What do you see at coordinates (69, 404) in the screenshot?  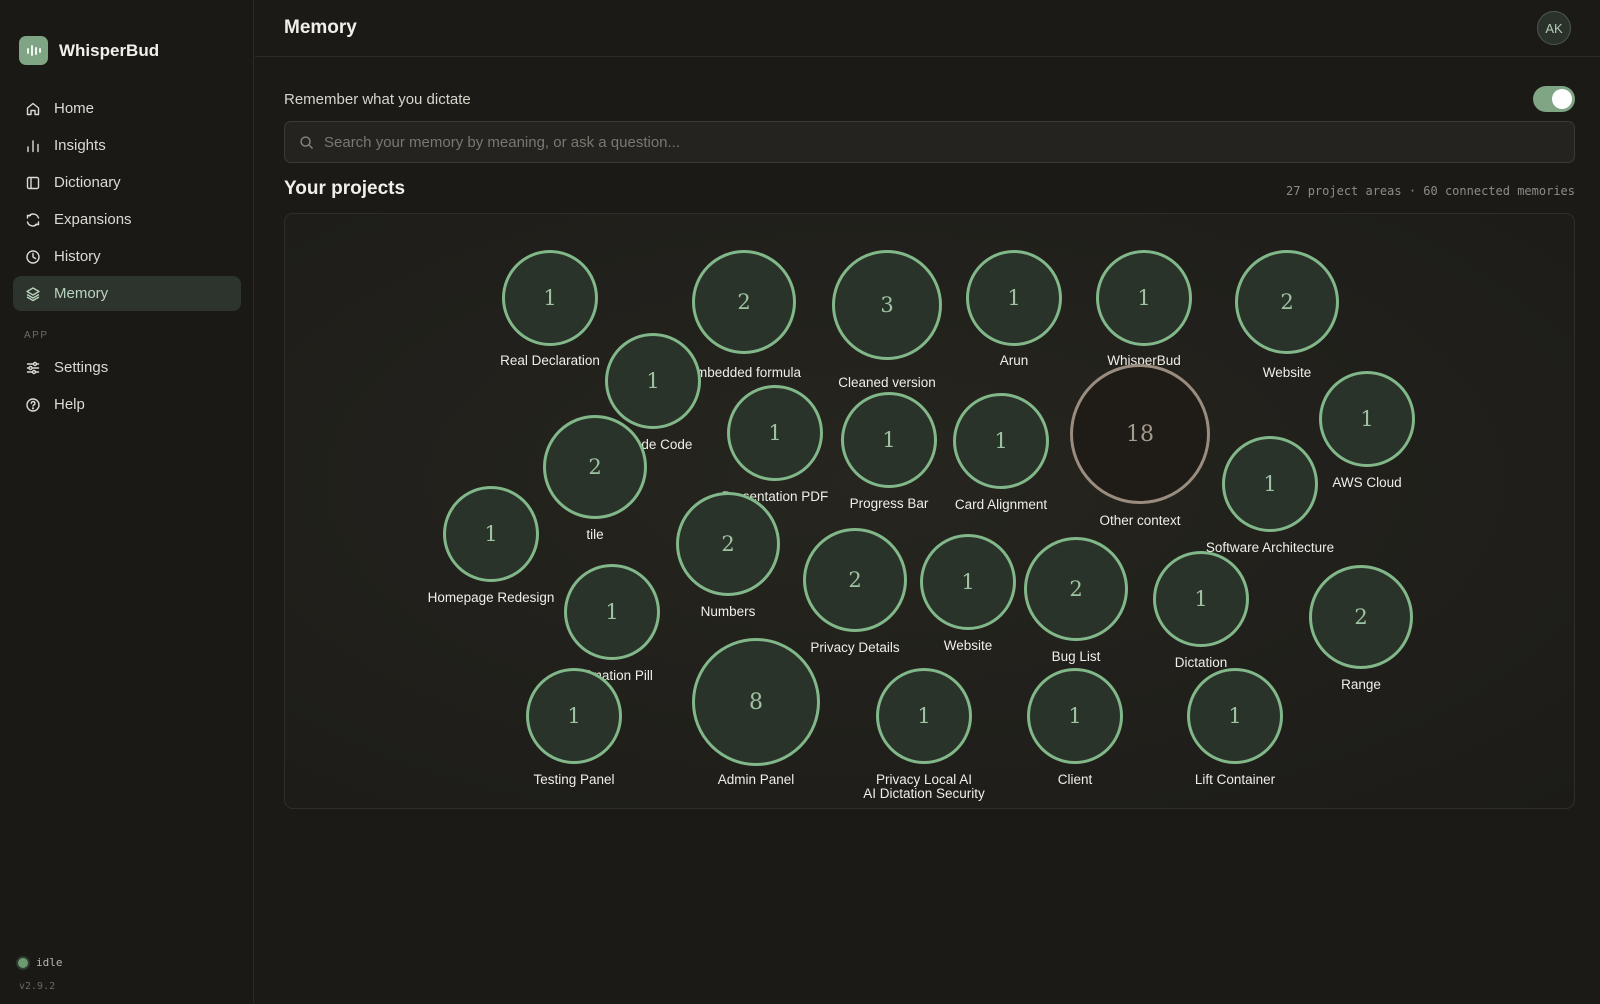 I see `sidebar-item-label: Help` at bounding box center [69, 404].